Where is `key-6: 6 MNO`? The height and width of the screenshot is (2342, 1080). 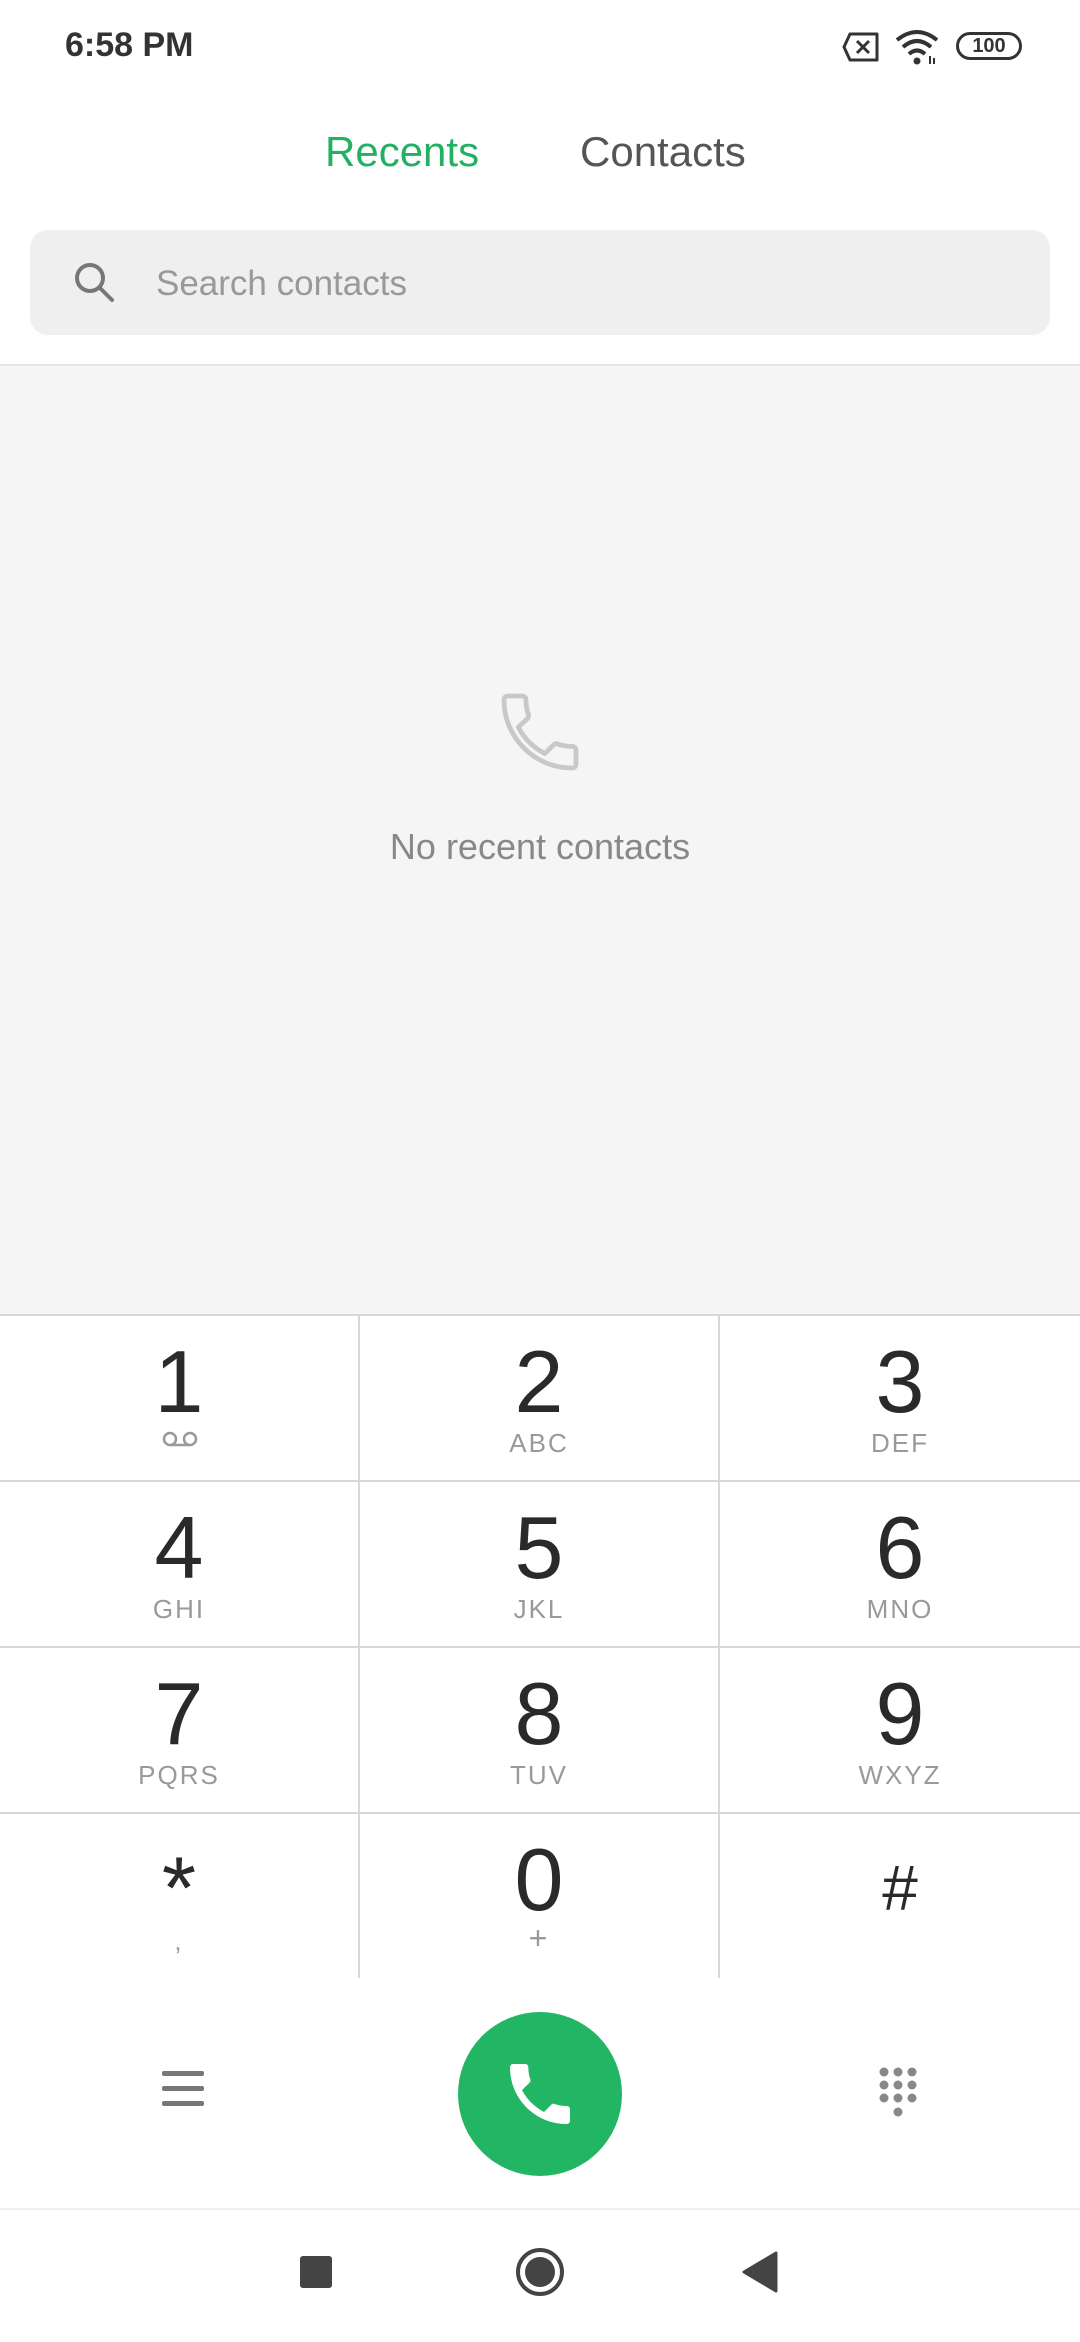
key-6: 6 MNO is located at coordinates (900, 1565).